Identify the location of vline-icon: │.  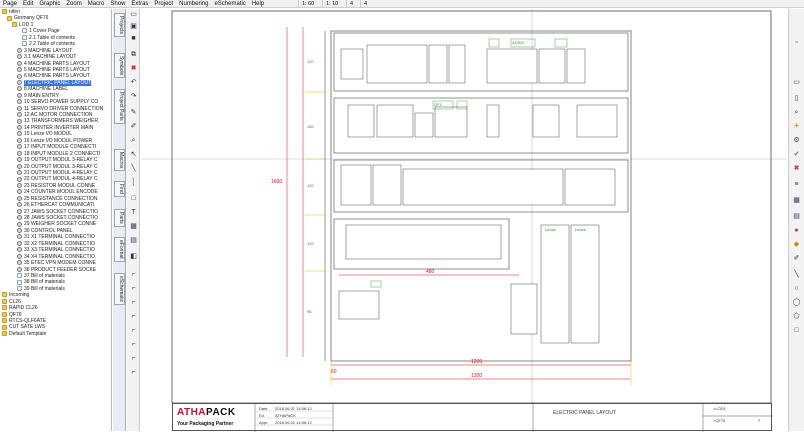
(133, 183).